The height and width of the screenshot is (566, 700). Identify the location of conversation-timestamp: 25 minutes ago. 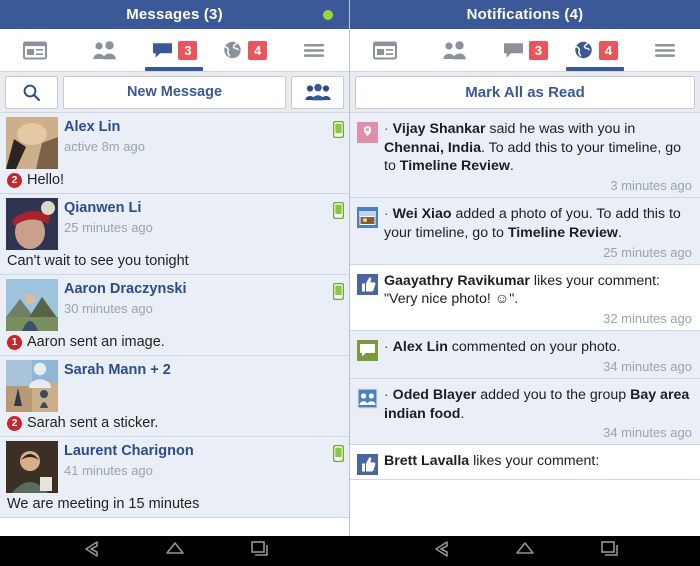
(108, 227).